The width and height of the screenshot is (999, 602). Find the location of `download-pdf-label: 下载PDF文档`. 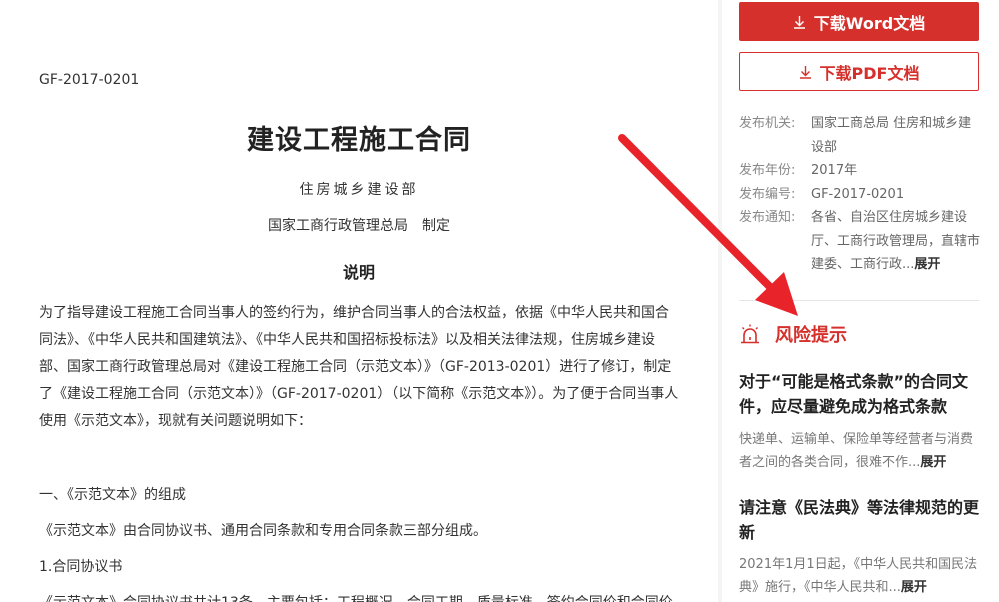

download-pdf-label: 下载PDF文档 is located at coordinates (869, 73).